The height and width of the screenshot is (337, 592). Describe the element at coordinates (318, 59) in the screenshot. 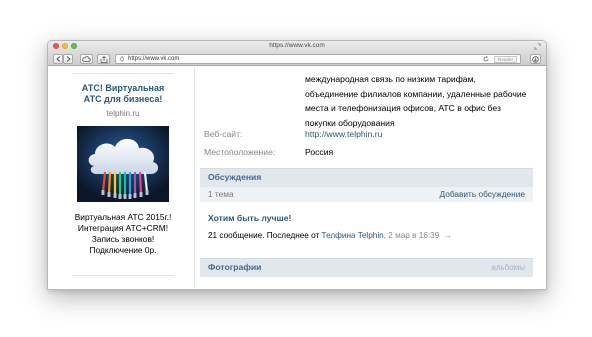

I see `address-bar: https://www.vk.com Reader` at that location.